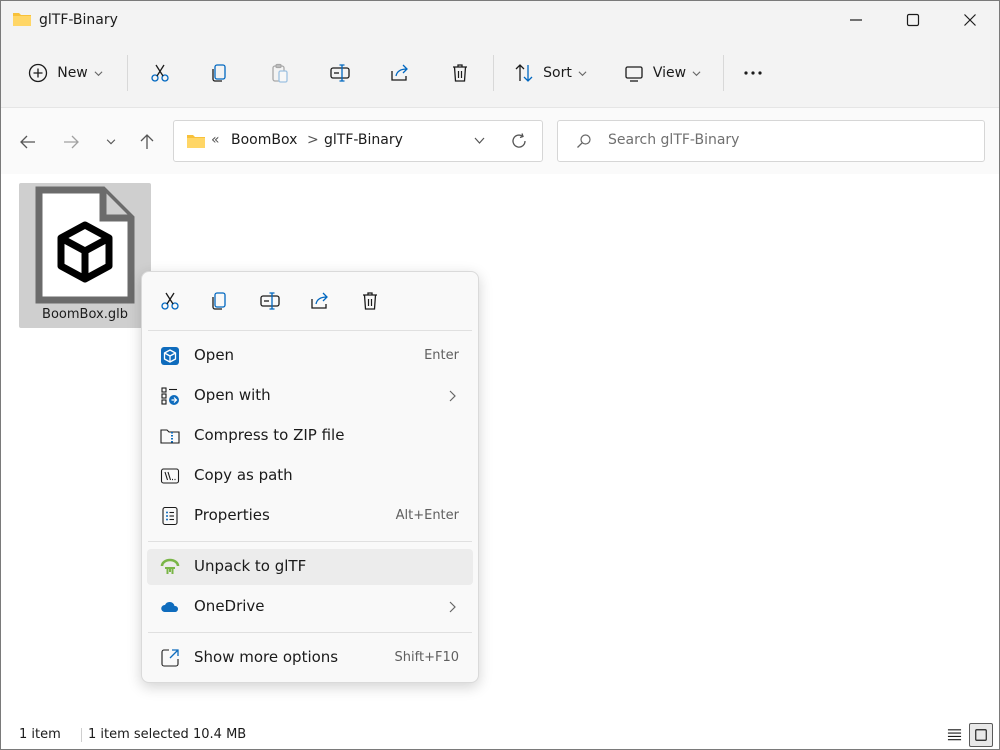  What do you see at coordinates (500, 20) in the screenshot?
I see `title-bar: glTF-Binary` at bounding box center [500, 20].